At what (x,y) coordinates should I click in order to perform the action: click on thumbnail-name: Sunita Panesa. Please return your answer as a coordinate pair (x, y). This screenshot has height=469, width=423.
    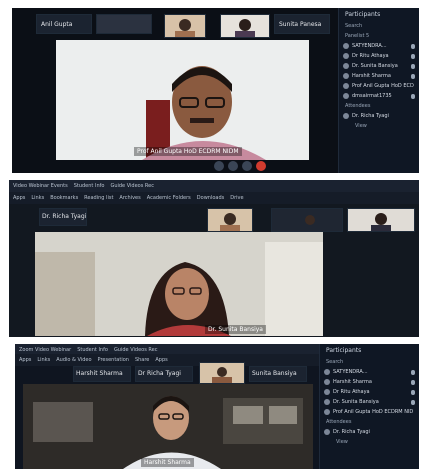
    Looking at the image, I should click on (300, 24).